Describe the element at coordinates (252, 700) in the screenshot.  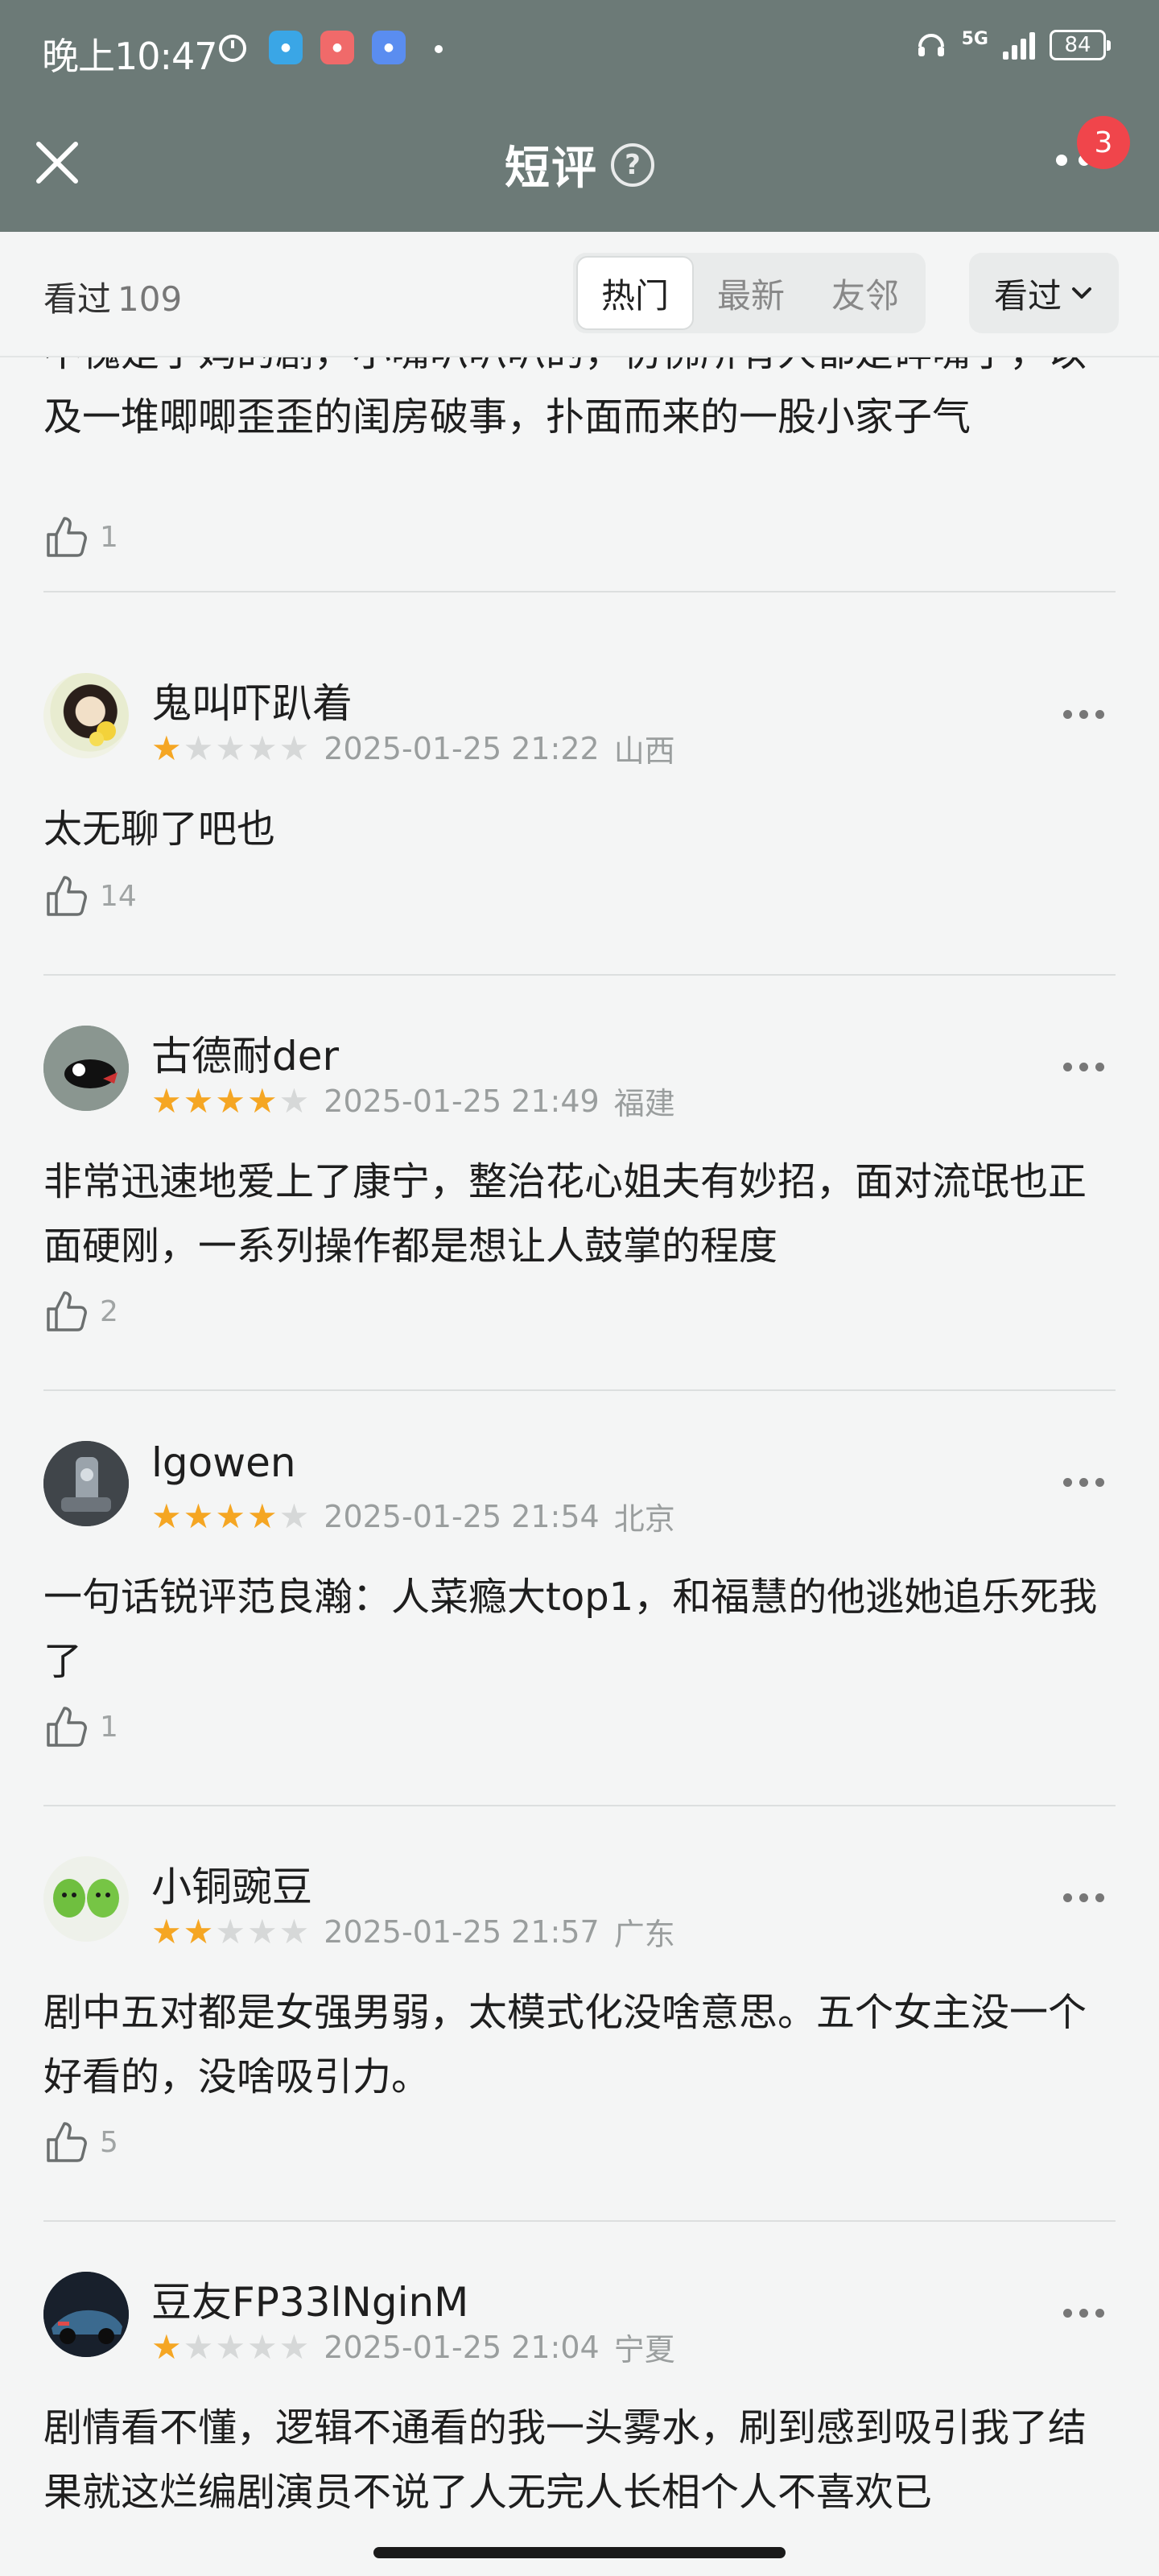
I see `username: 鬼叫吓趴着` at that location.